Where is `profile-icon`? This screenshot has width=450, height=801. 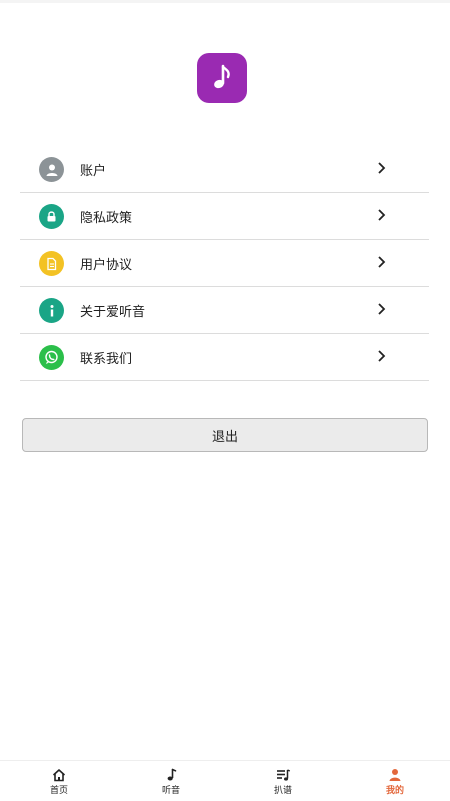
profile-icon is located at coordinates (395, 775).